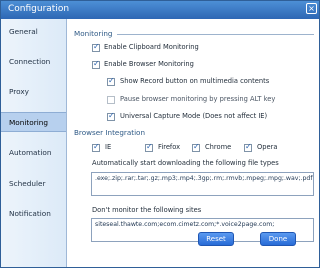  What do you see at coordinates (111, 100) in the screenshot?
I see `pause-browser-monitoring-checkbox` at bounding box center [111, 100].